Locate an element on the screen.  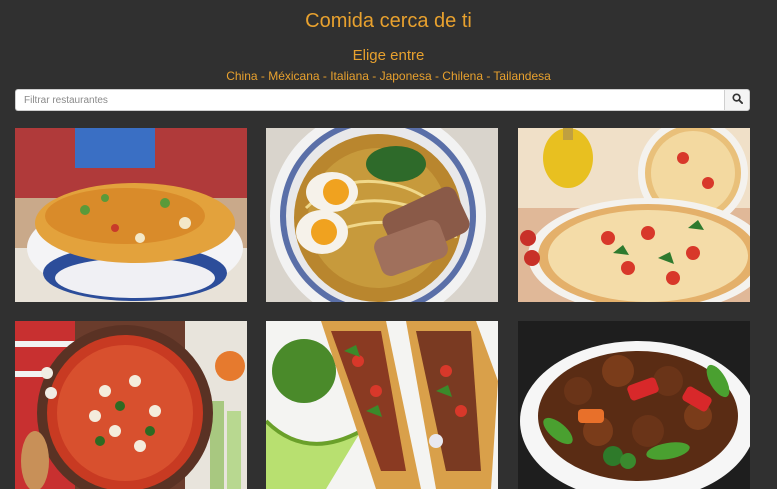
page-title: Comida cerca de ti is located at coordinates (388, 21).